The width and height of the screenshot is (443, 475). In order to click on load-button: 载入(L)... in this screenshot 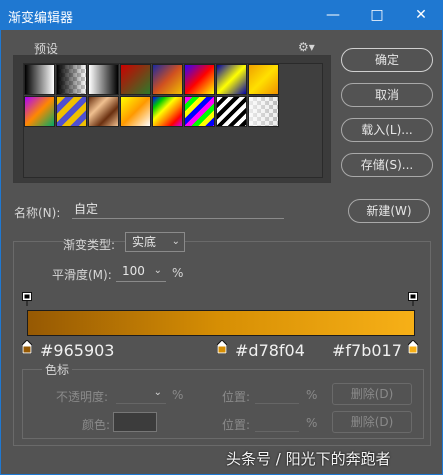, I will do `click(387, 130)`.